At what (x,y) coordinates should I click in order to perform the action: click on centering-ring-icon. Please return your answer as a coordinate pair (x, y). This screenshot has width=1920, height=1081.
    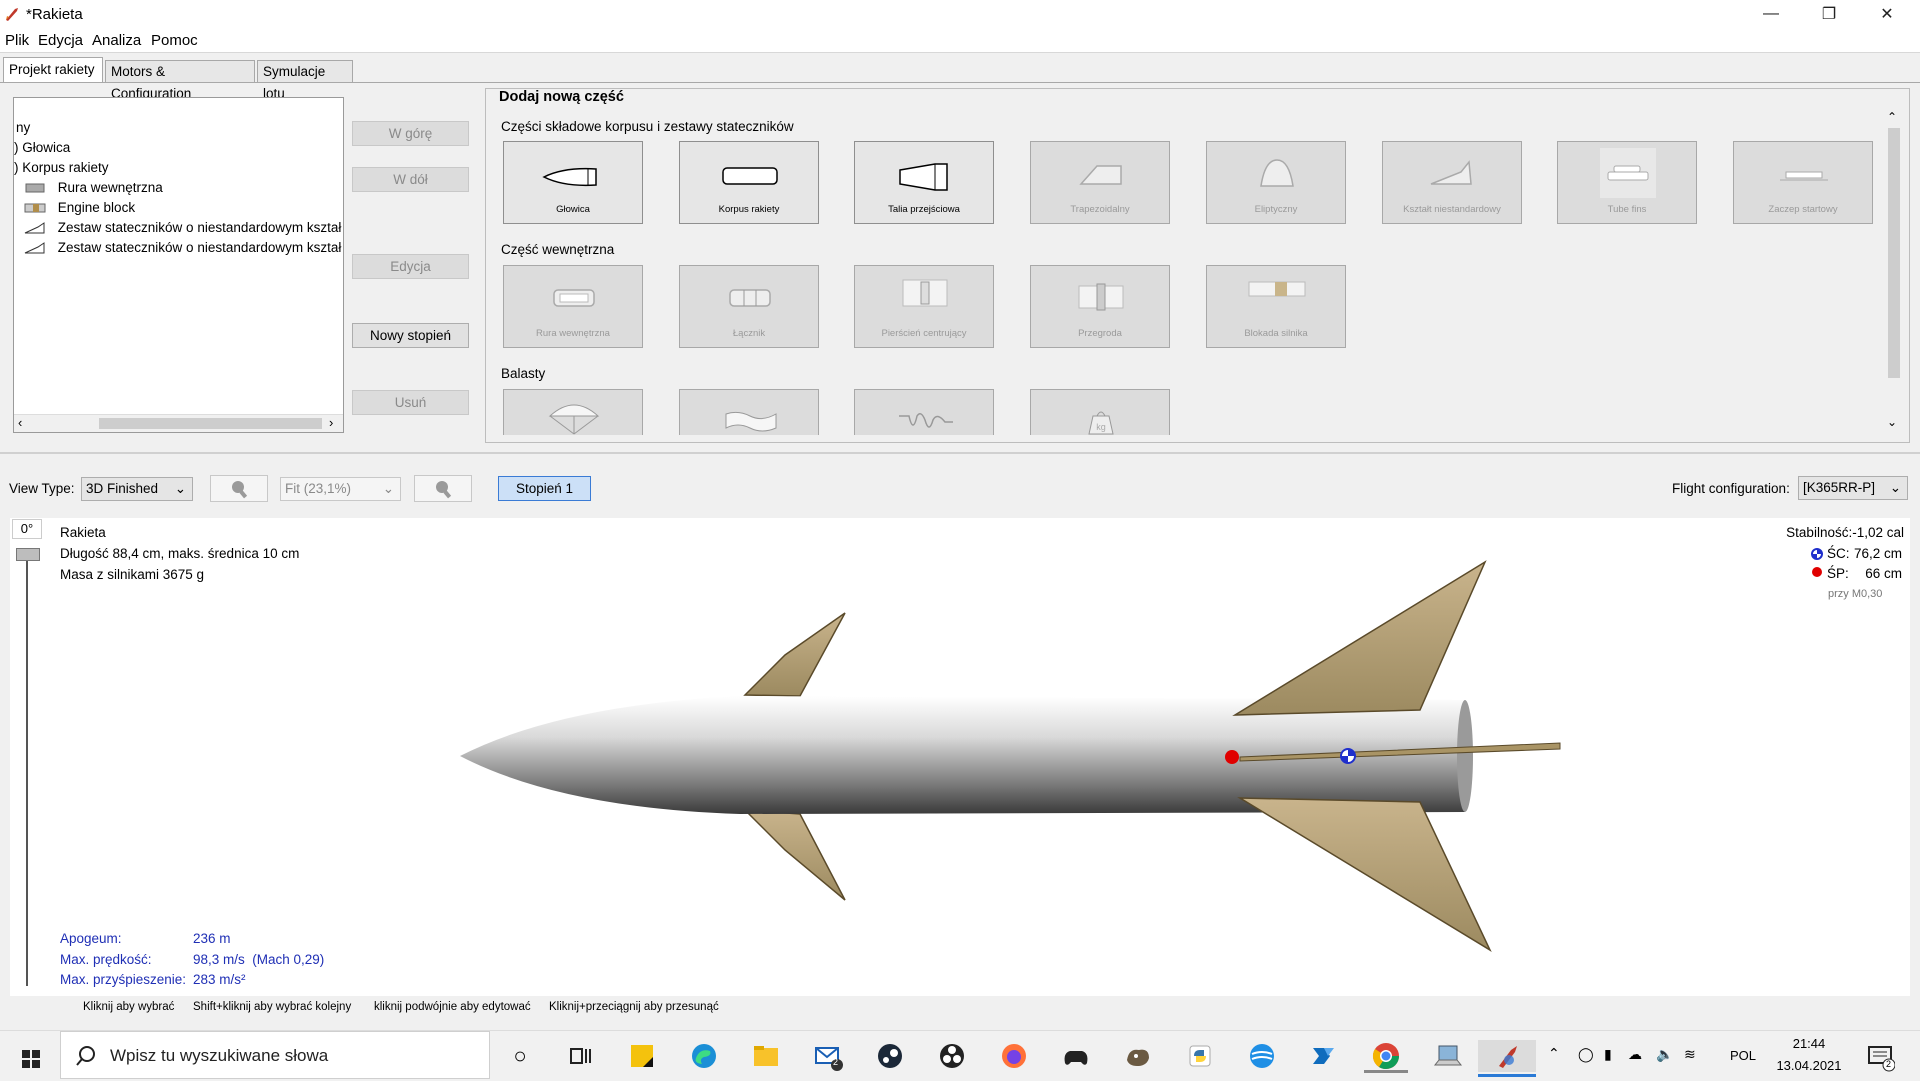
    Looking at the image, I should click on (925, 293).